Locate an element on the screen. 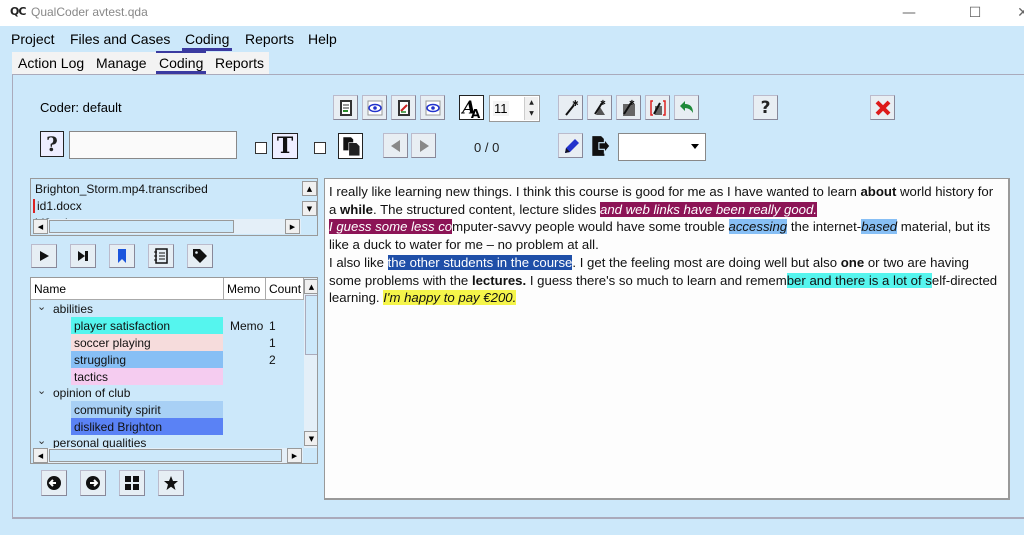  search-input is located at coordinates (153, 145).